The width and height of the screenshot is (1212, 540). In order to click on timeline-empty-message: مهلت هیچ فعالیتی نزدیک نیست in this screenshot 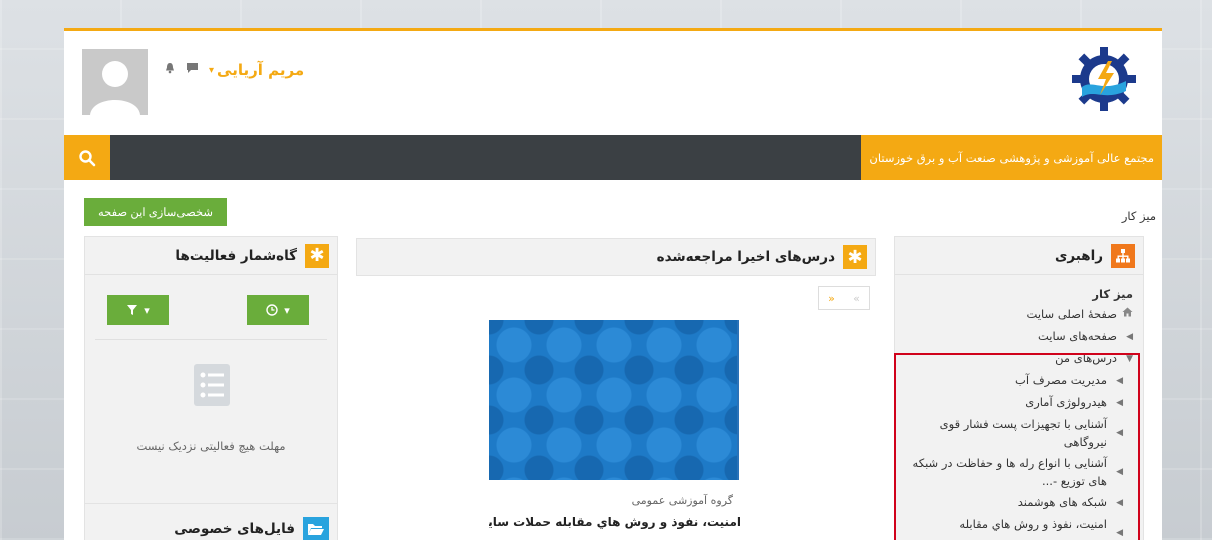, I will do `click(211, 446)`.